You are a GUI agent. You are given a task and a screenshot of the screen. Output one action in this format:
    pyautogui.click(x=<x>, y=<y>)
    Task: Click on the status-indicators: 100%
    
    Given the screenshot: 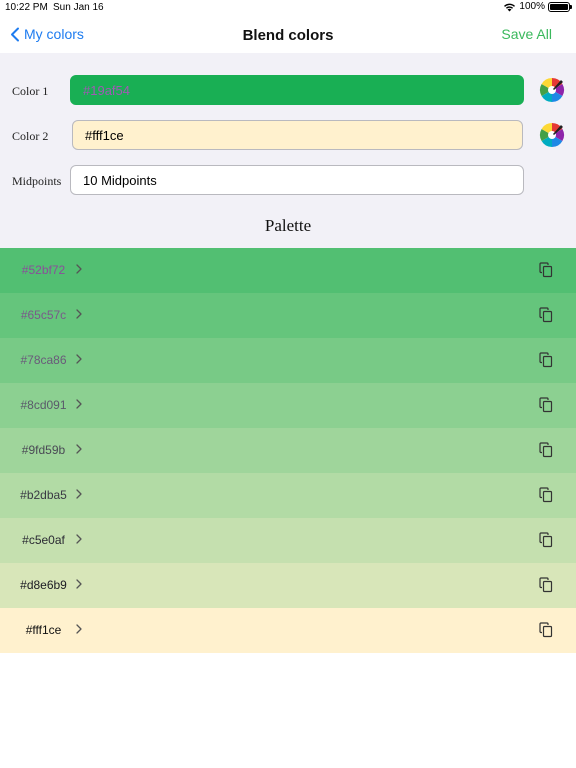 What is the action you would take?
    pyautogui.click(x=537, y=6)
    